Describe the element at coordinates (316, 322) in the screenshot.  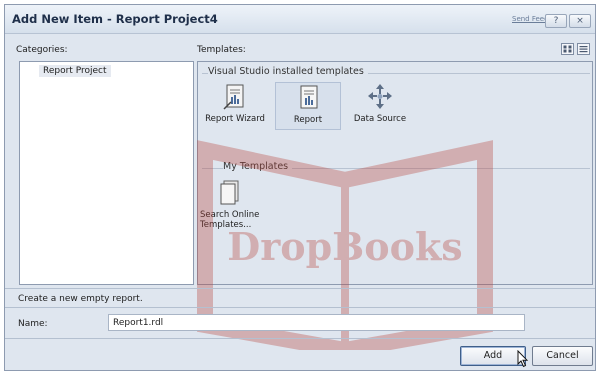
I see `name-input` at that location.